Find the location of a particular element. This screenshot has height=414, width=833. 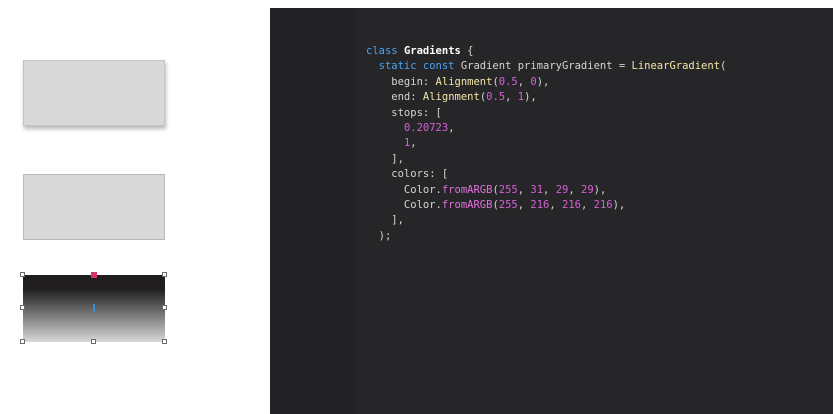

code-token: begin: is located at coordinates (401, 81).